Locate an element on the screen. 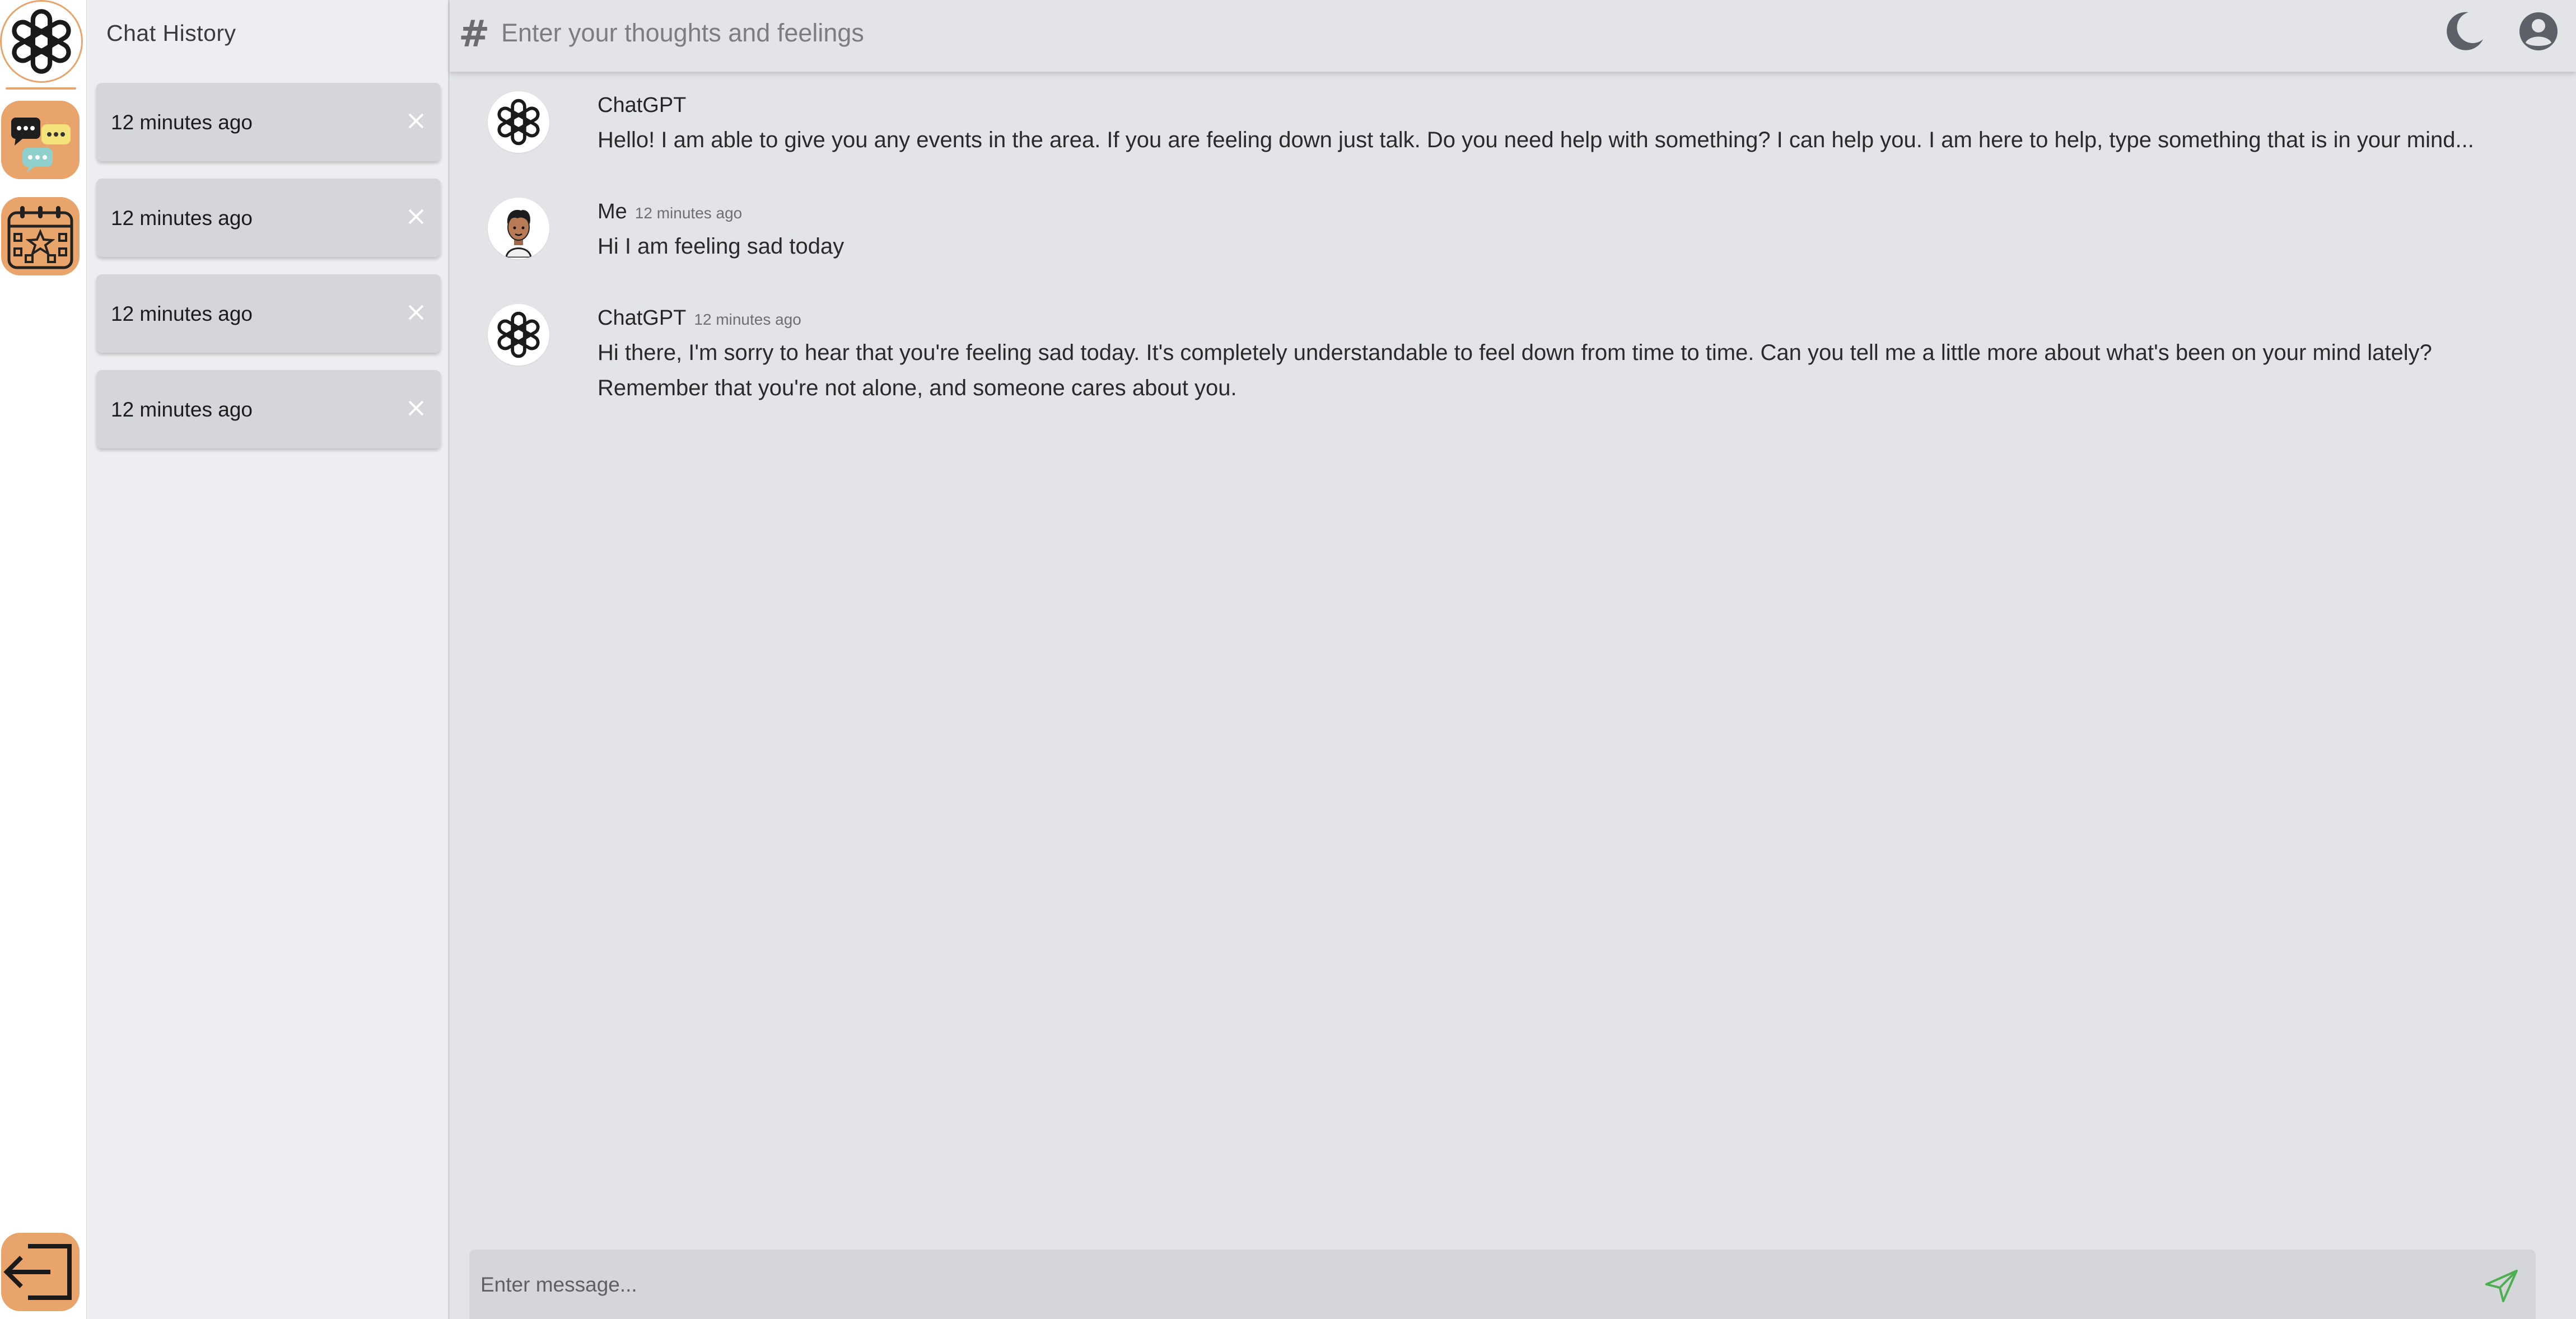  user-avatar is located at coordinates (519, 228).